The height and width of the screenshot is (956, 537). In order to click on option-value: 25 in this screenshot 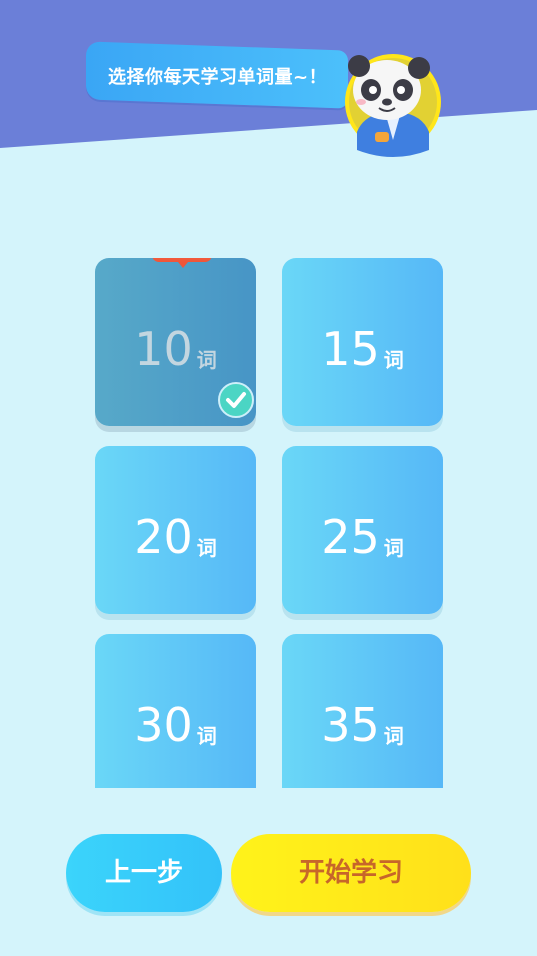, I will do `click(350, 537)`.